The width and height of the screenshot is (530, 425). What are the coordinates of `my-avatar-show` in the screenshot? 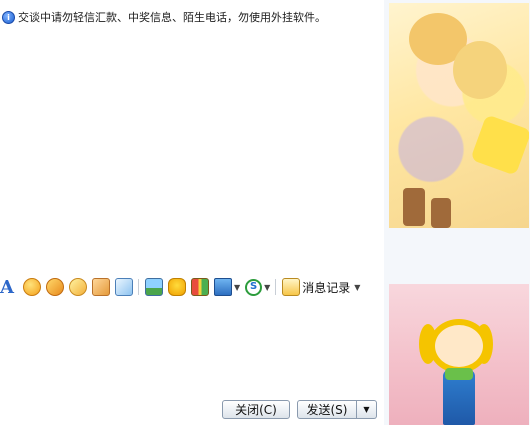 It's located at (459, 354).